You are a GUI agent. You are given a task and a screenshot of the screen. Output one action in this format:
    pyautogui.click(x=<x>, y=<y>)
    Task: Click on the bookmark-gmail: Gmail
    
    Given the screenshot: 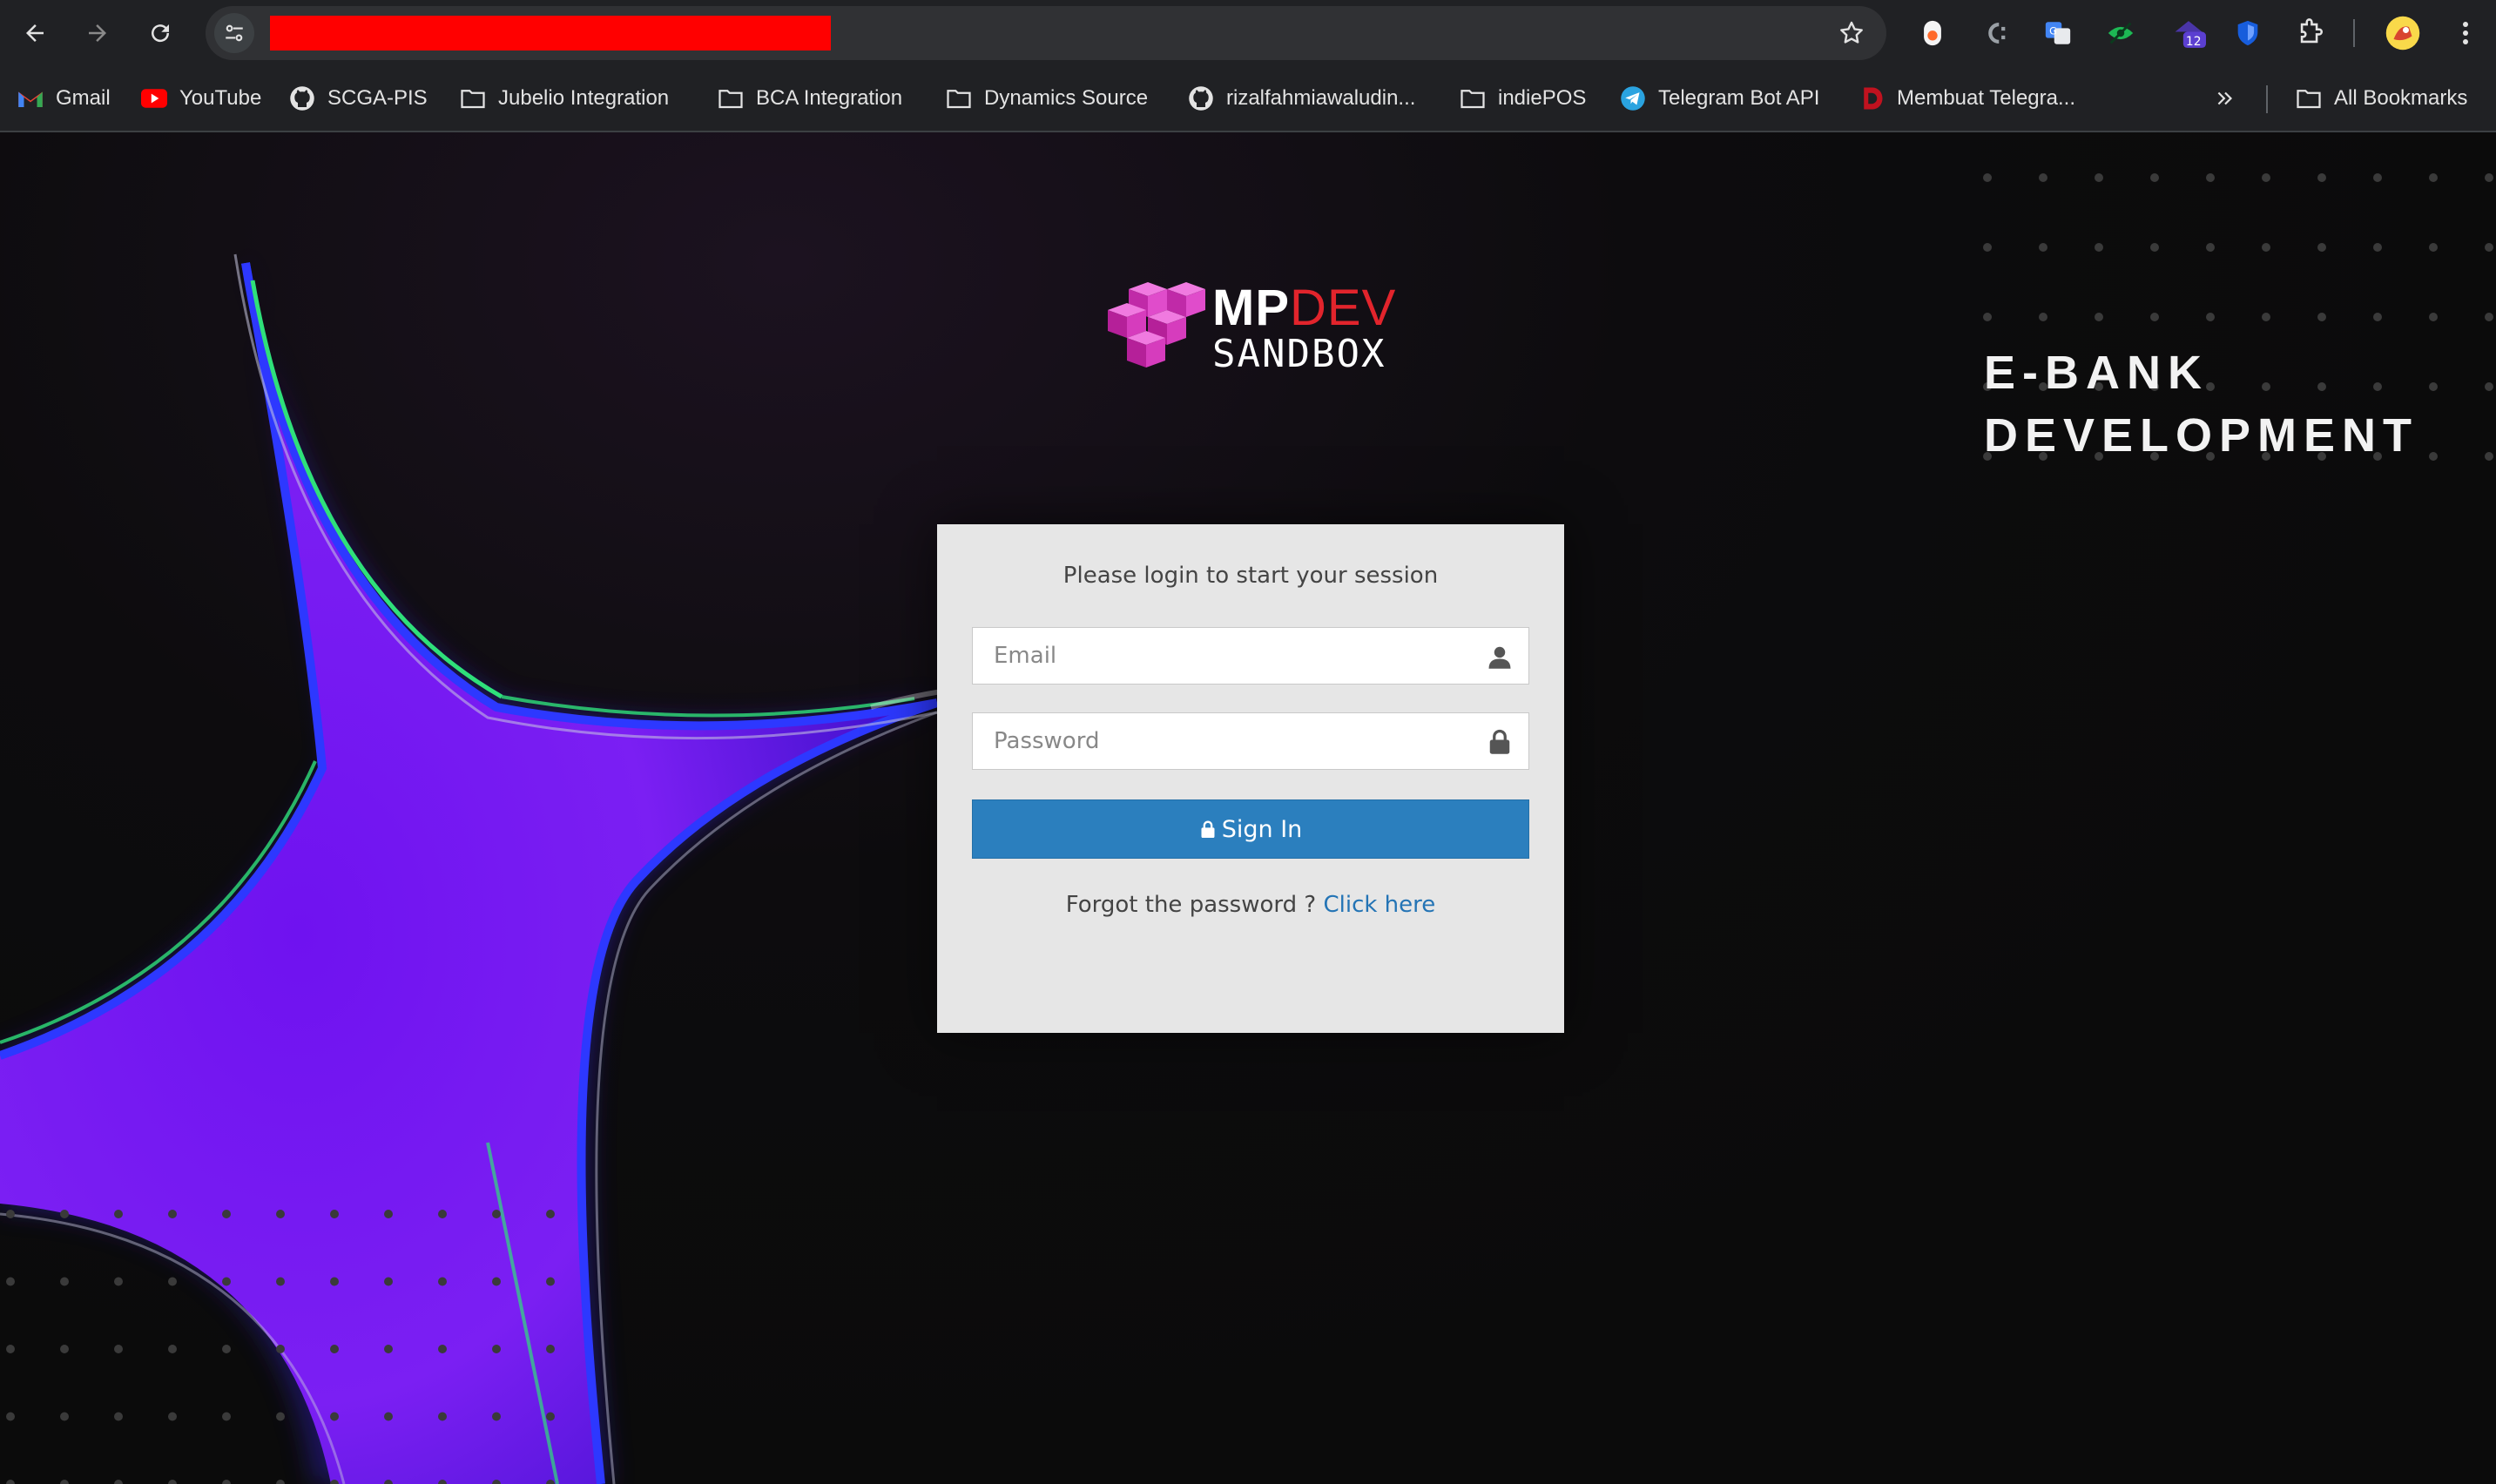 What is the action you would take?
    pyautogui.click(x=64, y=98)
    